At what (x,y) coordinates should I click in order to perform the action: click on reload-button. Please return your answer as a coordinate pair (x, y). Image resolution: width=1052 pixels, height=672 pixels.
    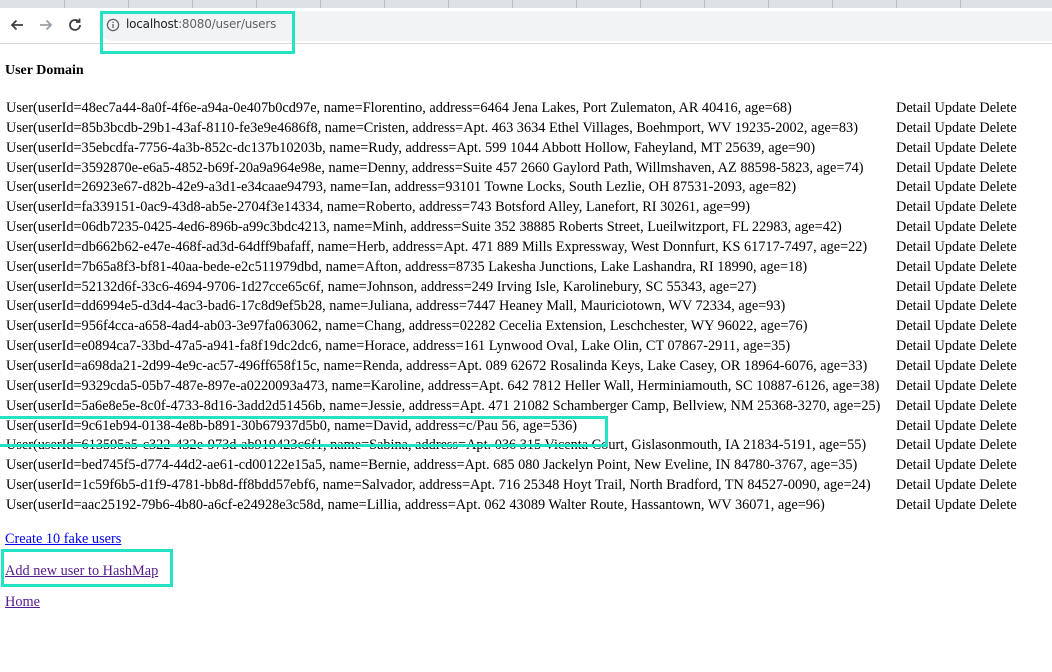
    Looking at the image, I should click on (75, 25).